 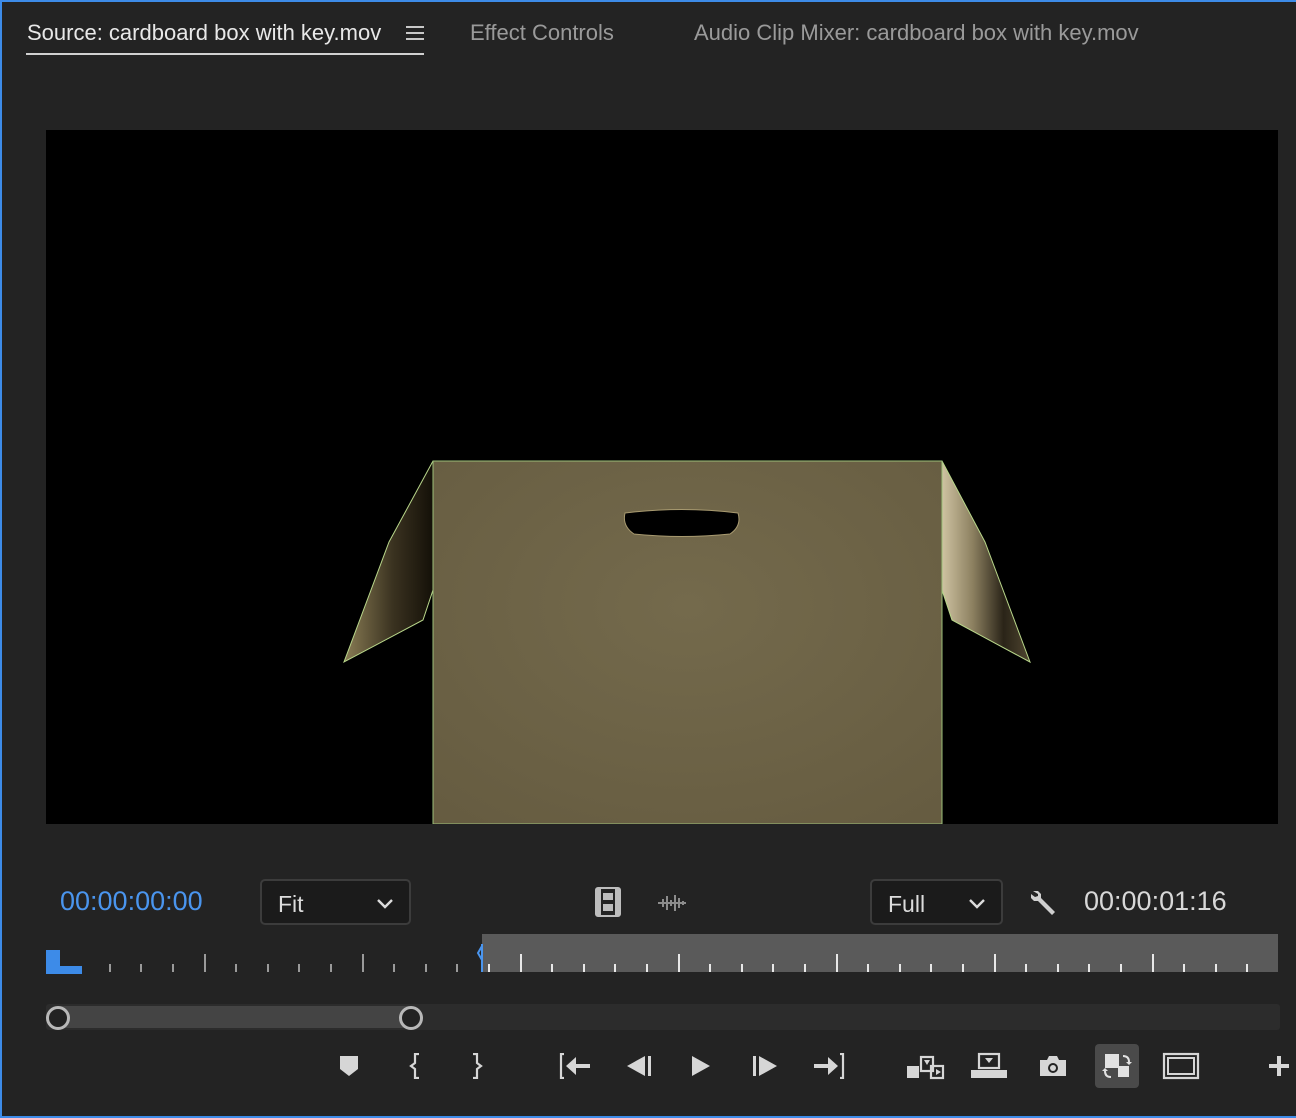 I want to click on time-ruler, so click(x=662, y=954).